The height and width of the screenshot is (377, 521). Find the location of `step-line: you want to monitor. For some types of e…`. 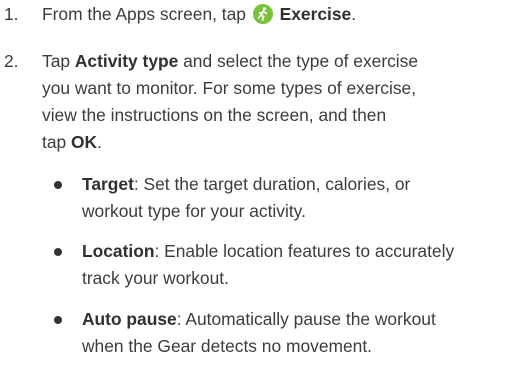

step-line: you want to monitor. For some types of e… is located at coordinates (229, 88).